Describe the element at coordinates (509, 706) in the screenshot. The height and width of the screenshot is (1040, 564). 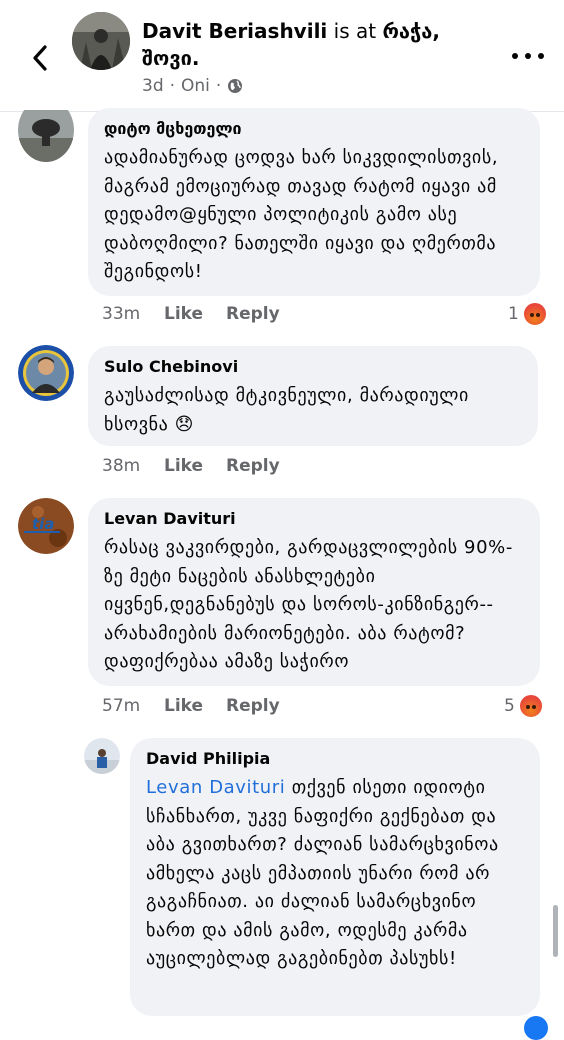
I see `reaction-count: 5` at that location.